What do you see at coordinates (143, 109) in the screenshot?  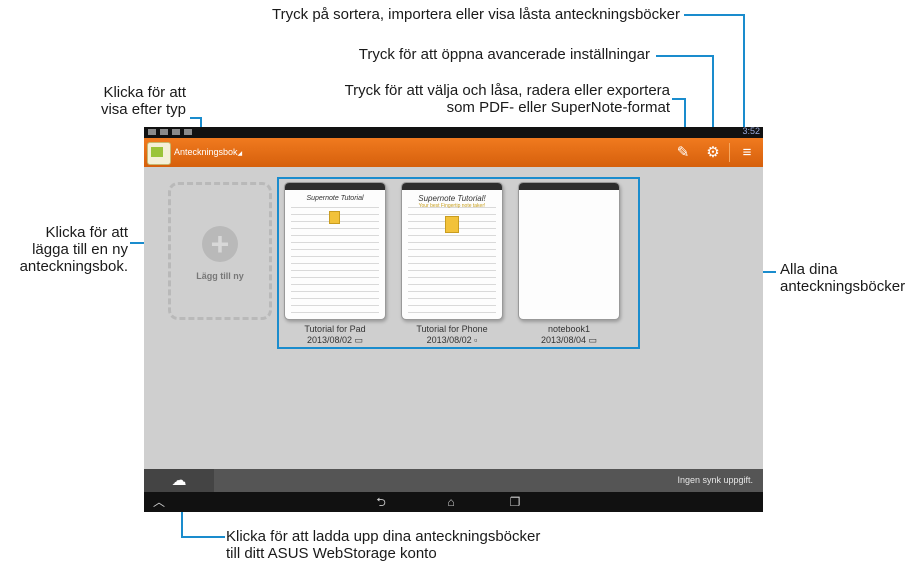 I see `callout-view-by-type-line2: visa efter typ` at bounding box center [143, 109].